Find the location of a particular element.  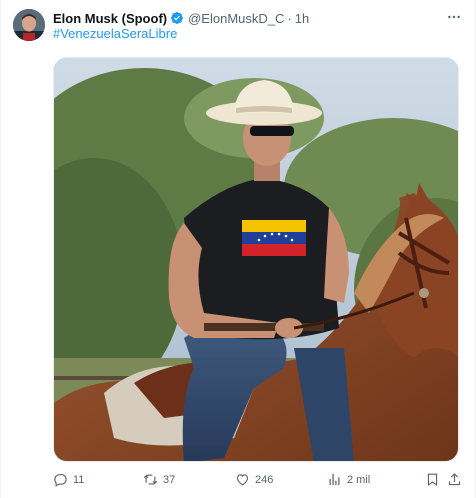

timestamp: 1h is located at coordinates (302, 18).